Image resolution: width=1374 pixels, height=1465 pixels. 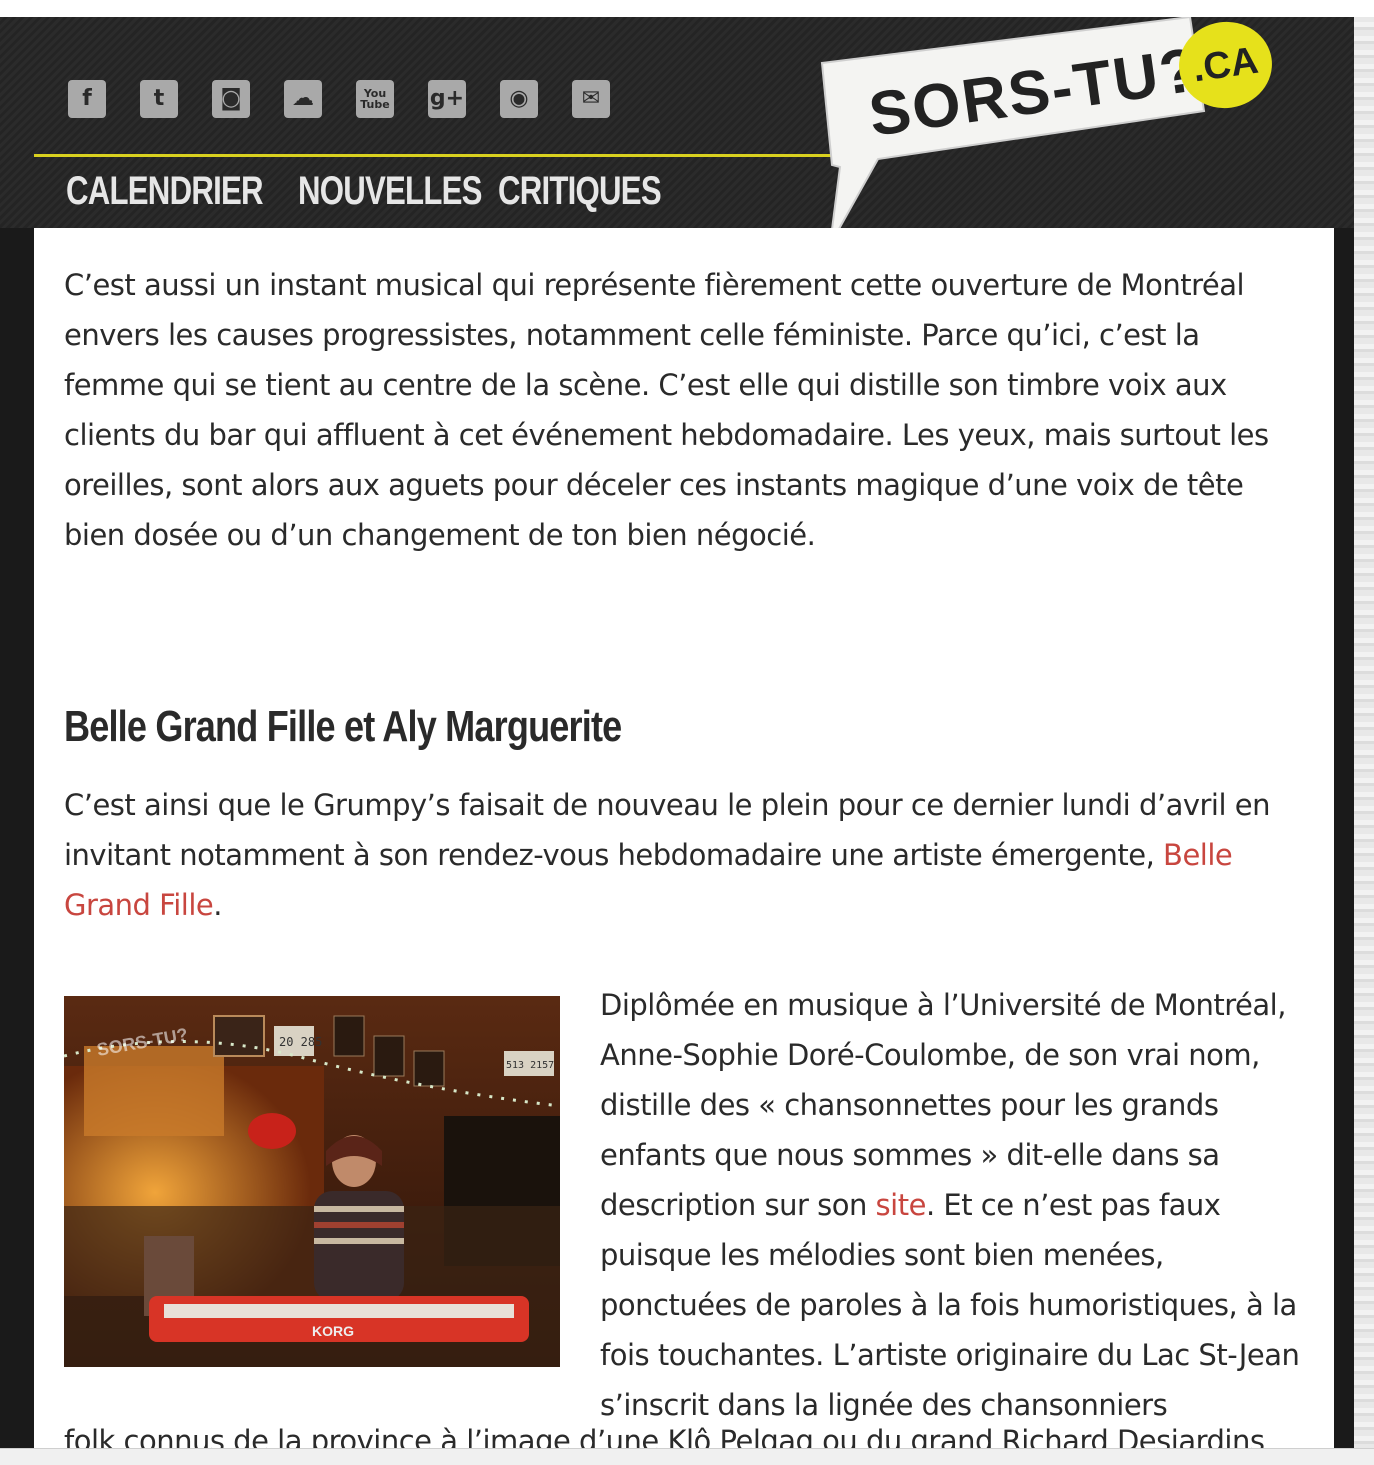 I want to click on nav-nouvelles: NOUVELLES, so click(x=390, y=191).